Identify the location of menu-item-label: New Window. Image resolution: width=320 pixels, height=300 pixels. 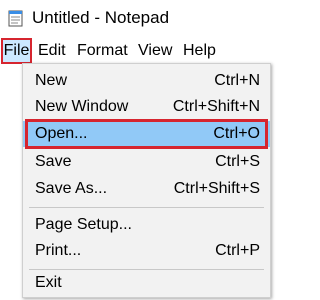
(82, 106).